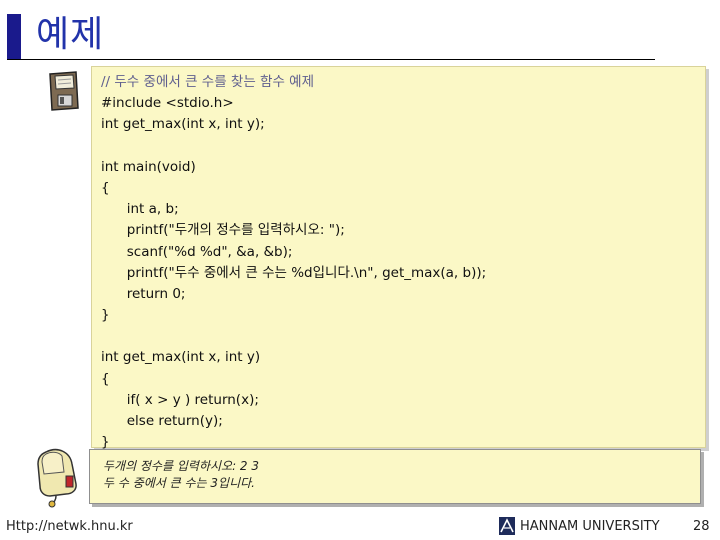  What do you see at coordinates (180, 399) in the screenshot?
I see `code-line: if( x > y ) return(x);` at bounding box center [180, 399].